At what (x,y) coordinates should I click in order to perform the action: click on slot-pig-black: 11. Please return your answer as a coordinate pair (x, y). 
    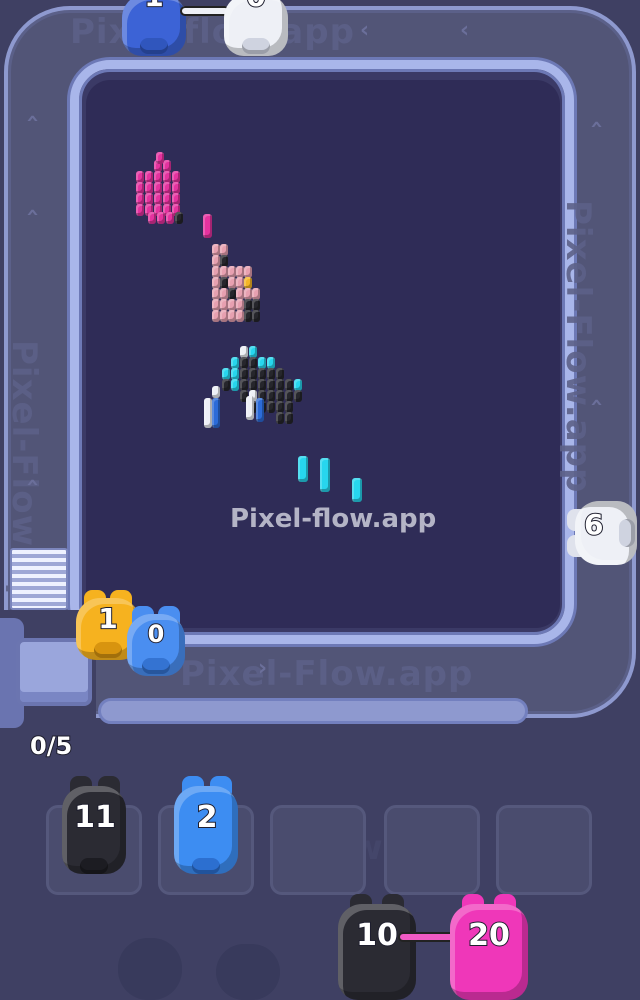
    Looking at the image, I should click on (95, 826).